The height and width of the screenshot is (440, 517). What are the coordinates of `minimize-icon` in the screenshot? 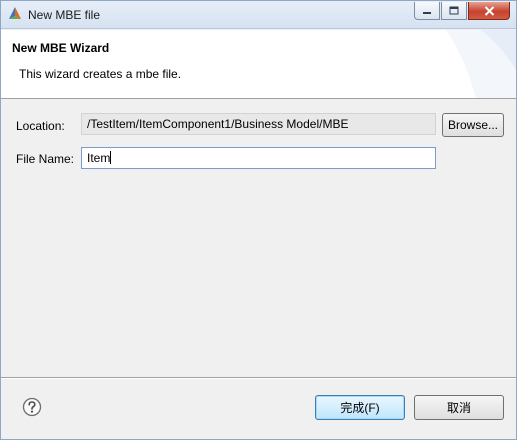 It's located at (427, 12).